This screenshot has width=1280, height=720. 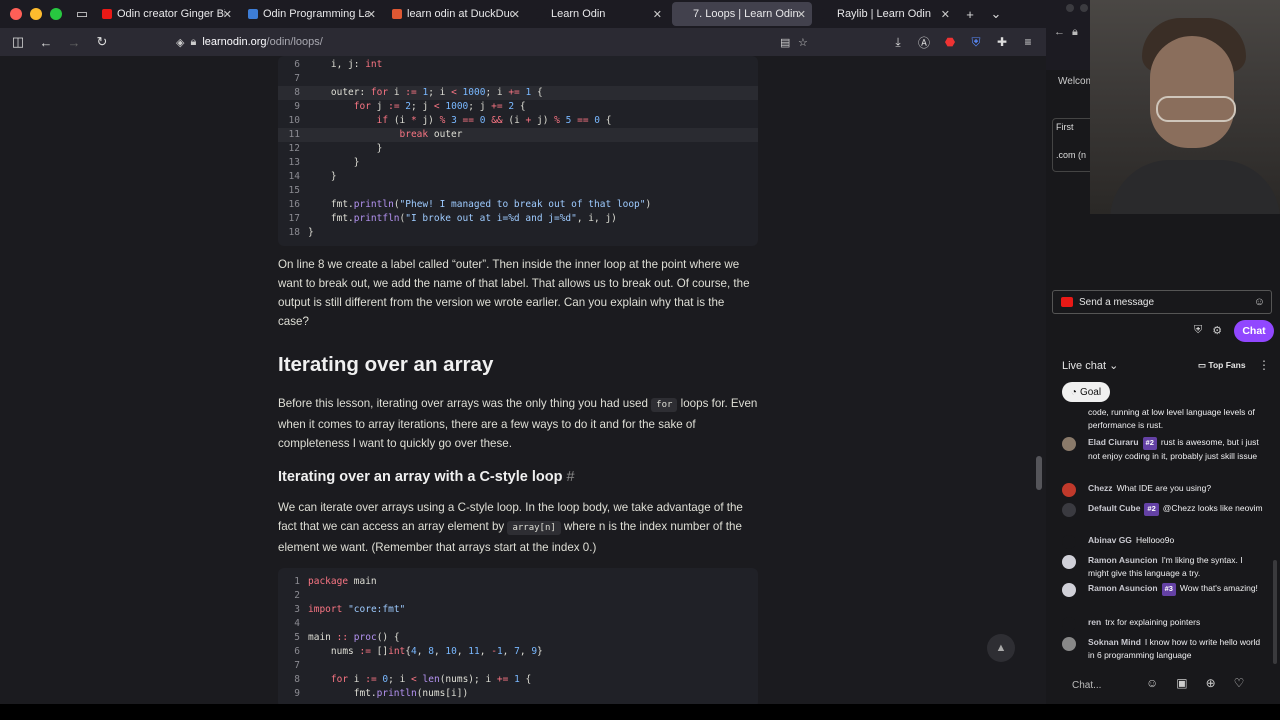 I want to click on line-number: 11, so click(x=294, y=134).